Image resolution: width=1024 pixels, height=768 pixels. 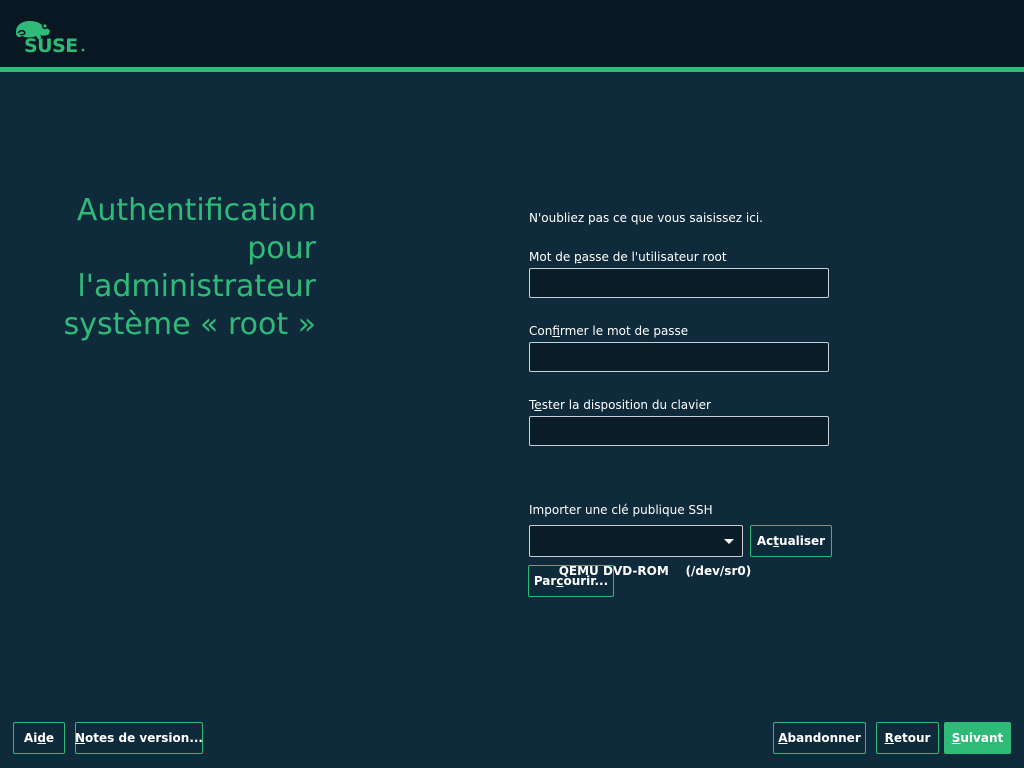 I want to click on help-button: Ai d e, so click(x=39, y=738).